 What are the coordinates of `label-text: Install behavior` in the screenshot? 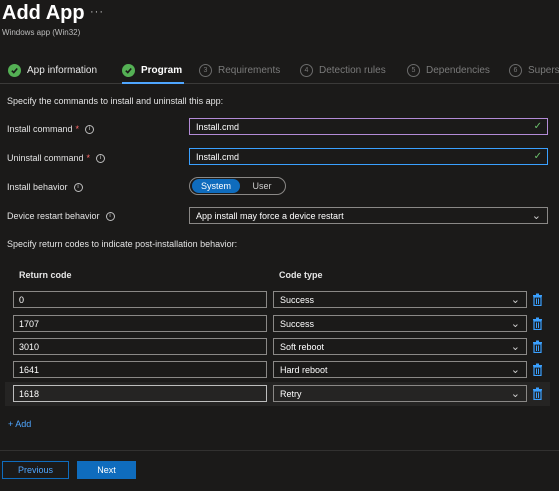 It's located at (37, 187).